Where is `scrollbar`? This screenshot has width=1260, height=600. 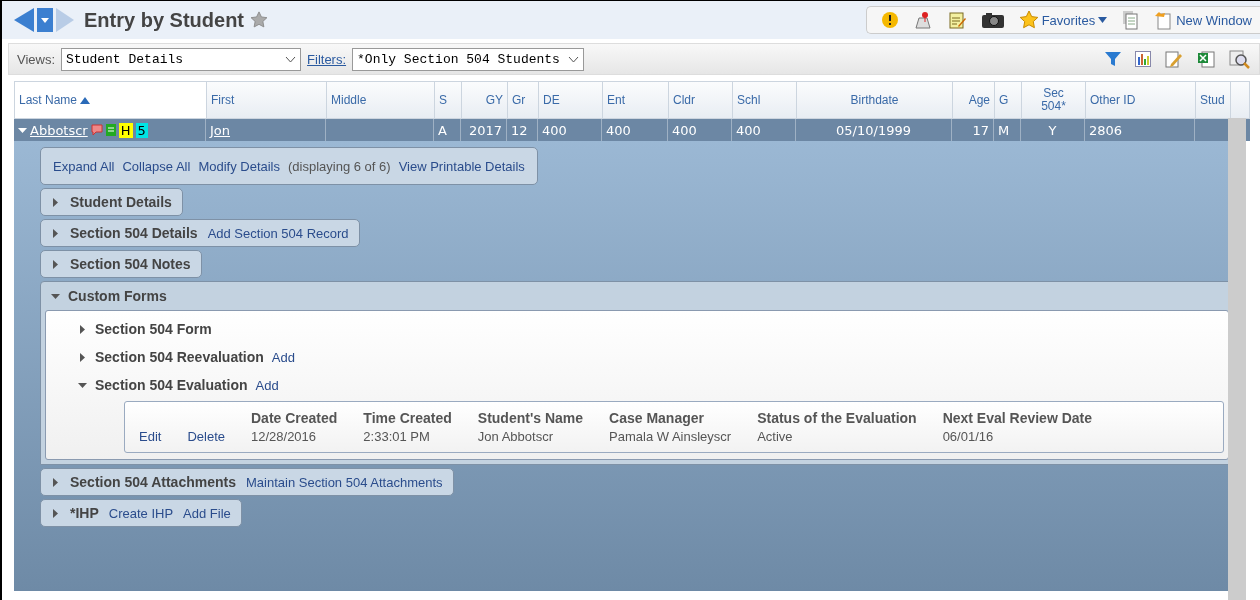 scrollbar is located at coordinates (1237, 359).